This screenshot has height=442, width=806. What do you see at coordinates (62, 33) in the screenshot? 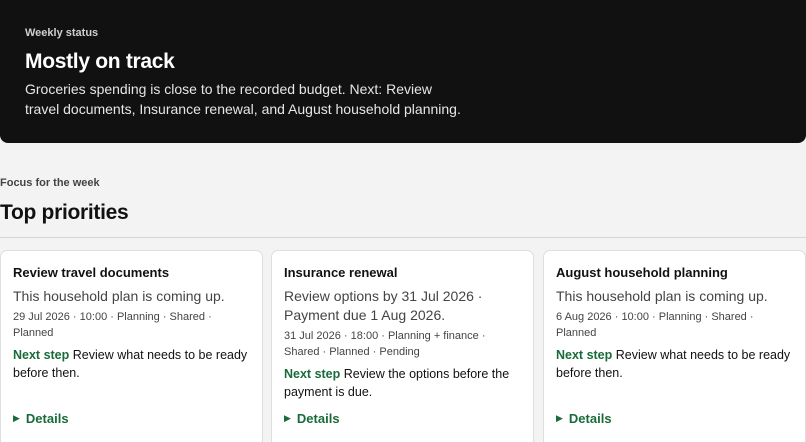
I see `status-eyebrow: Weekly status` at bounding box center [62, 33].